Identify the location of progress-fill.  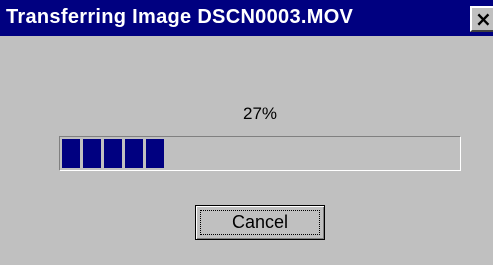
(113, 153).